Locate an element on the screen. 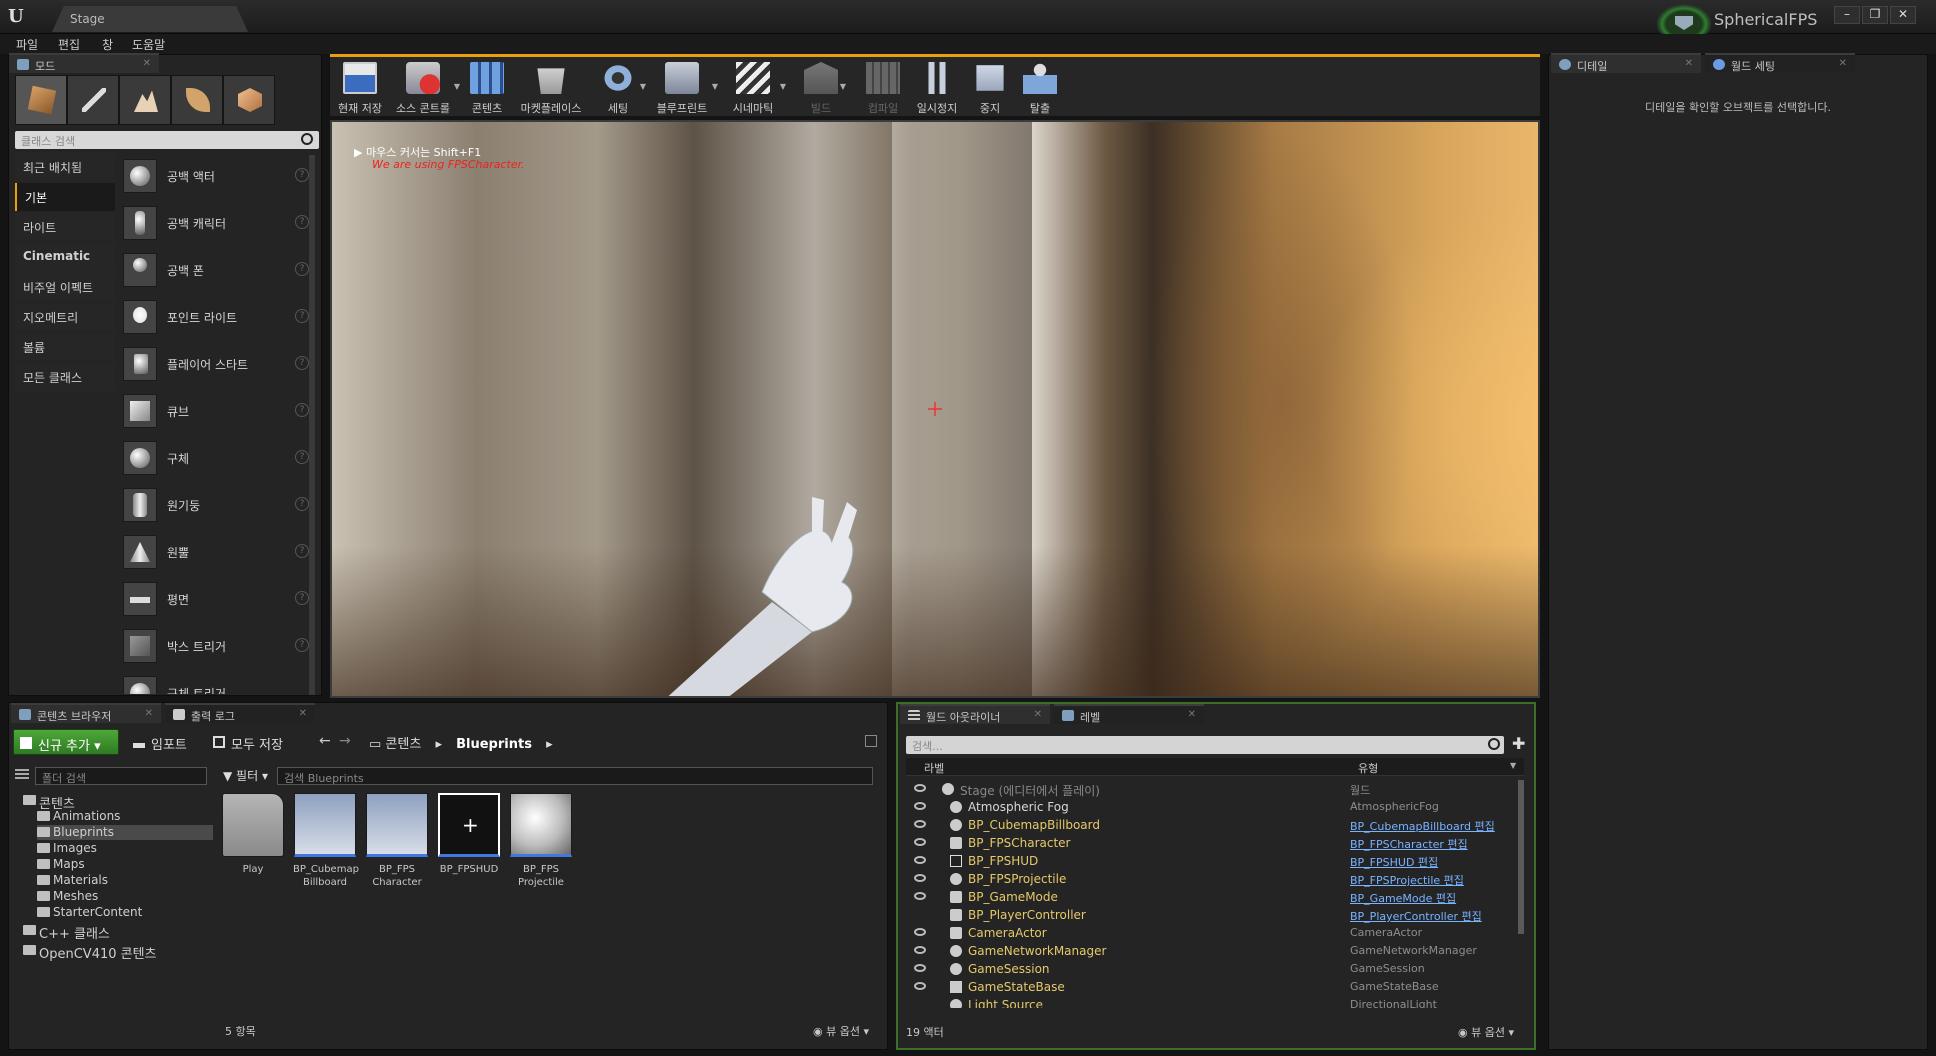 This screenshot has width=1936, height=1056. place-item-empty-actor: 공백 액터? is located at coordinates (217, 177).